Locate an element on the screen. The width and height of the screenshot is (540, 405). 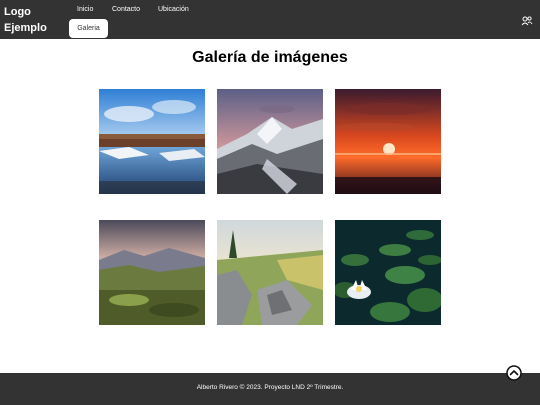
gallery-image-sunset is located at coordinates (388, 141).